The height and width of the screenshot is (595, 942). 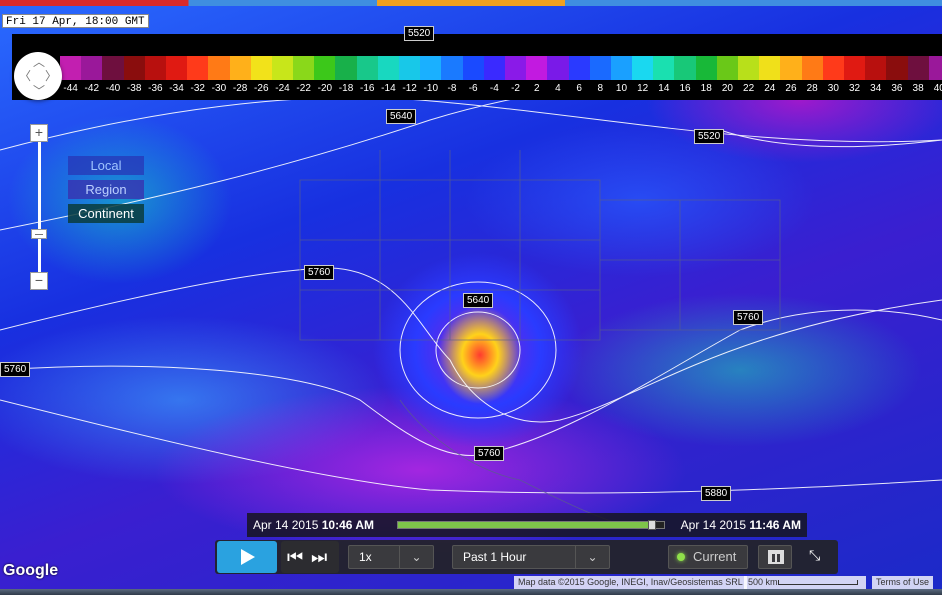 I want to click on playback-controls: ⏮ ⏭ 1x ⌄ Past 1 Hour ⌄ Current ⤡, so click(x=526, y=557).